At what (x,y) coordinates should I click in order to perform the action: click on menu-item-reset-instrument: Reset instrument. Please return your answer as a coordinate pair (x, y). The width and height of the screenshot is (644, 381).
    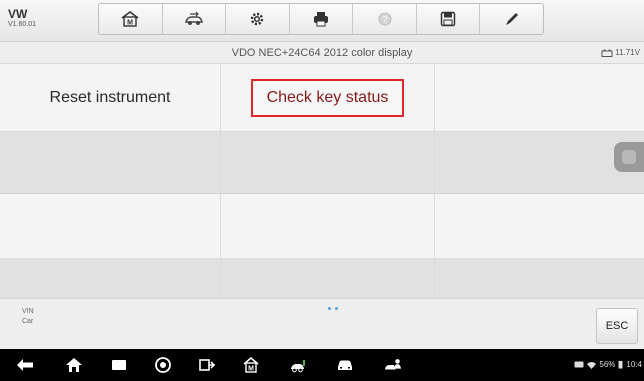
    Looking at the image, I should click on (110, 97).